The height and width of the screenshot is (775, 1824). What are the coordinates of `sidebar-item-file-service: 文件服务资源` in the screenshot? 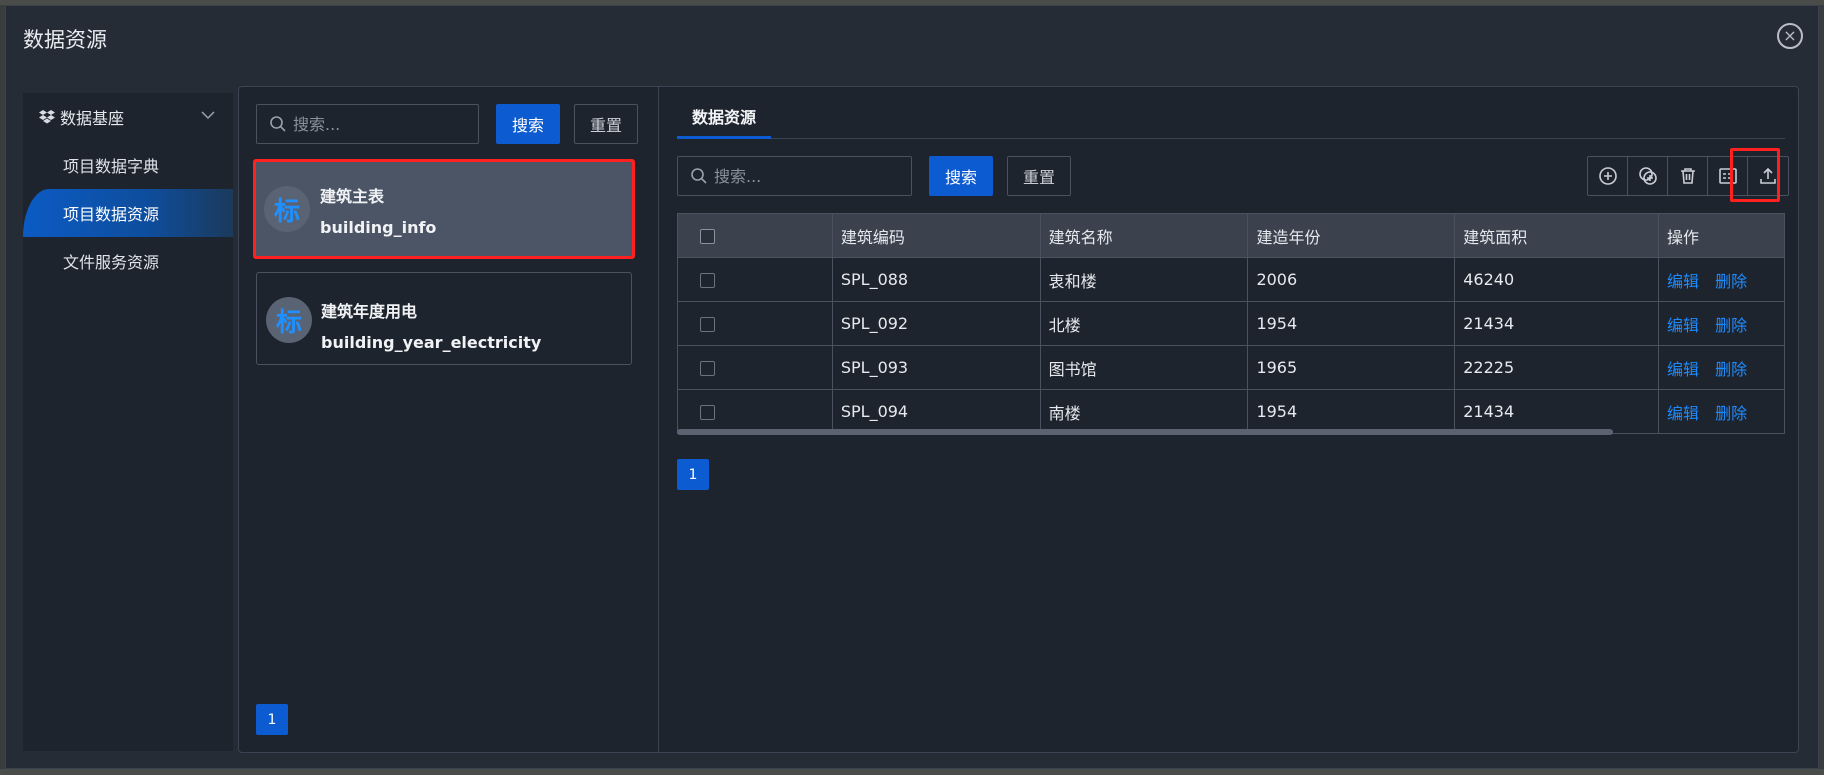 It's located at (128, 261).